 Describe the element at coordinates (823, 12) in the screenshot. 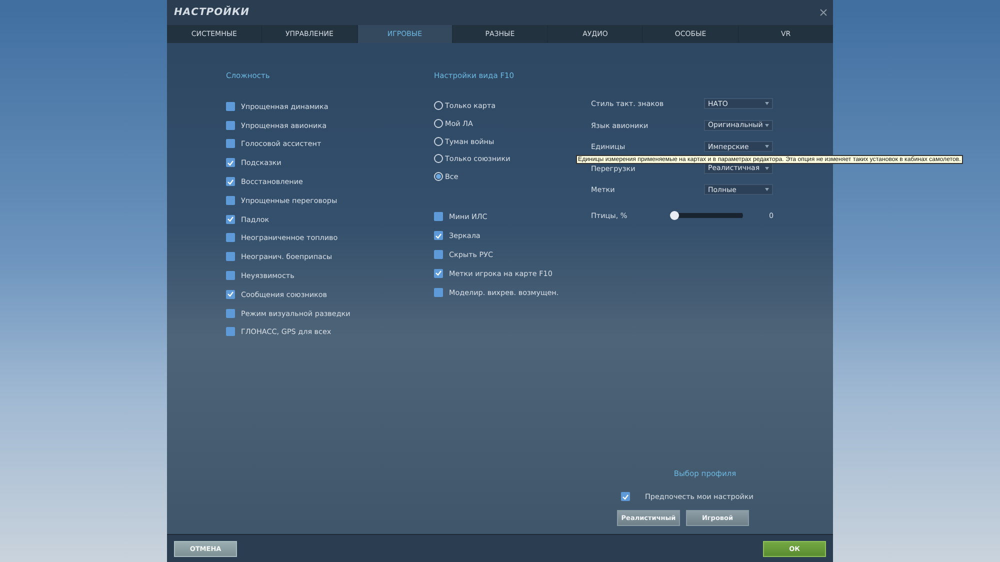

I see `close-icon` at that location.